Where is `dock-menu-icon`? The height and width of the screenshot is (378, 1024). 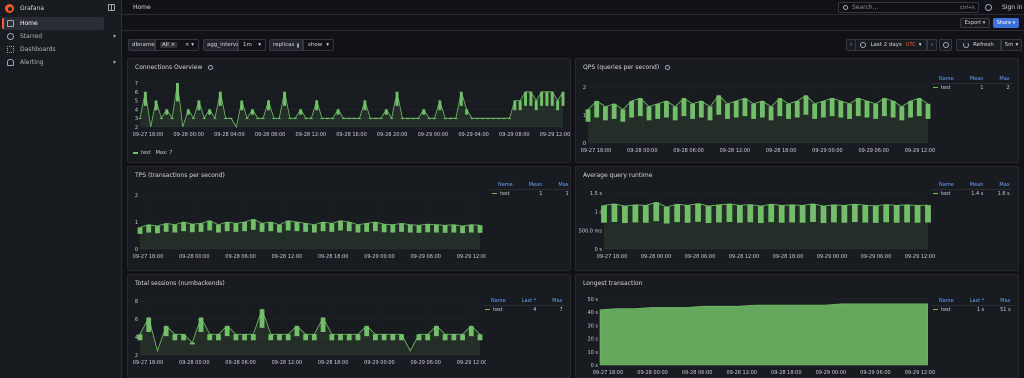
dock-menu-icon is located at coordinates (111, 7).